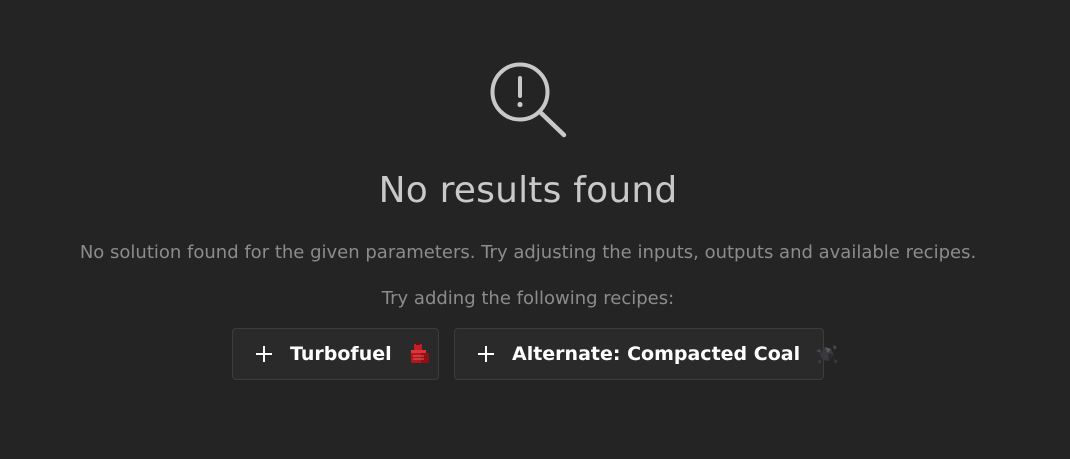 This screenshot has height=459, width=1070. I want to click on add-recipe-compacted-coal-button: Alternate: Compacted Coal, so click(646, 354).